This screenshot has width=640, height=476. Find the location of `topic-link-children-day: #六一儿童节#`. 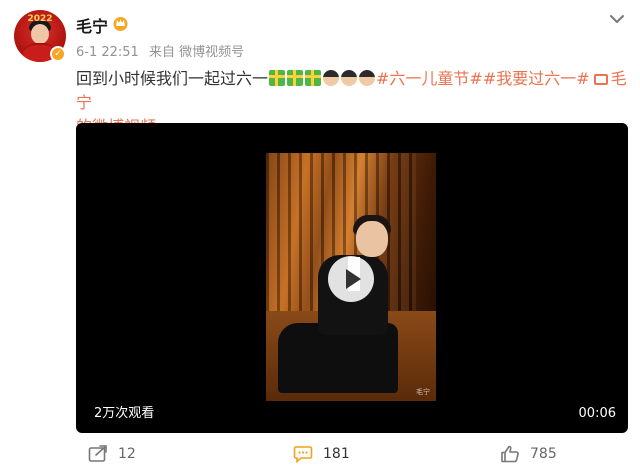

topic-link-children-day: #六一儿童节# is located at coordinates (429, 78).